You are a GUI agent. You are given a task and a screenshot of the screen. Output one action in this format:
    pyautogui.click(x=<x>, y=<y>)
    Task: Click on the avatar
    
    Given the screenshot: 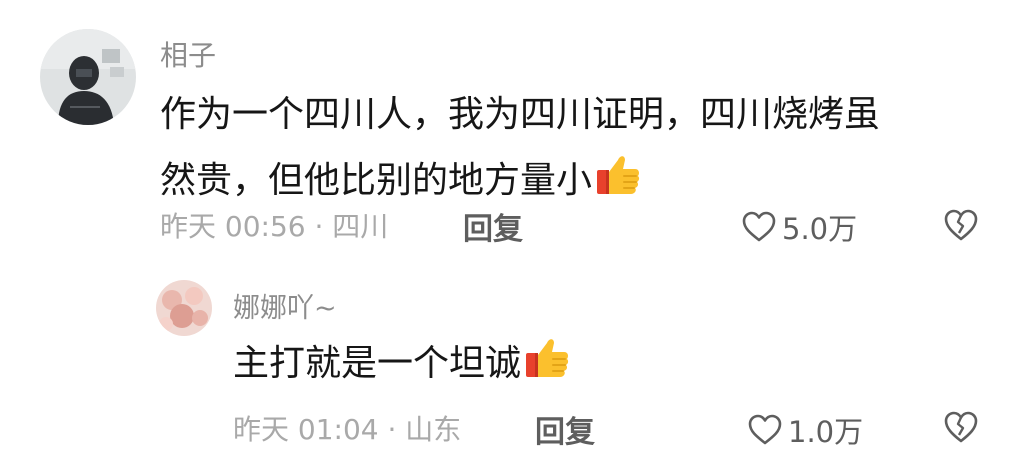 What is the action you would take?
    pyautogui.click(x=184, y=308)
    